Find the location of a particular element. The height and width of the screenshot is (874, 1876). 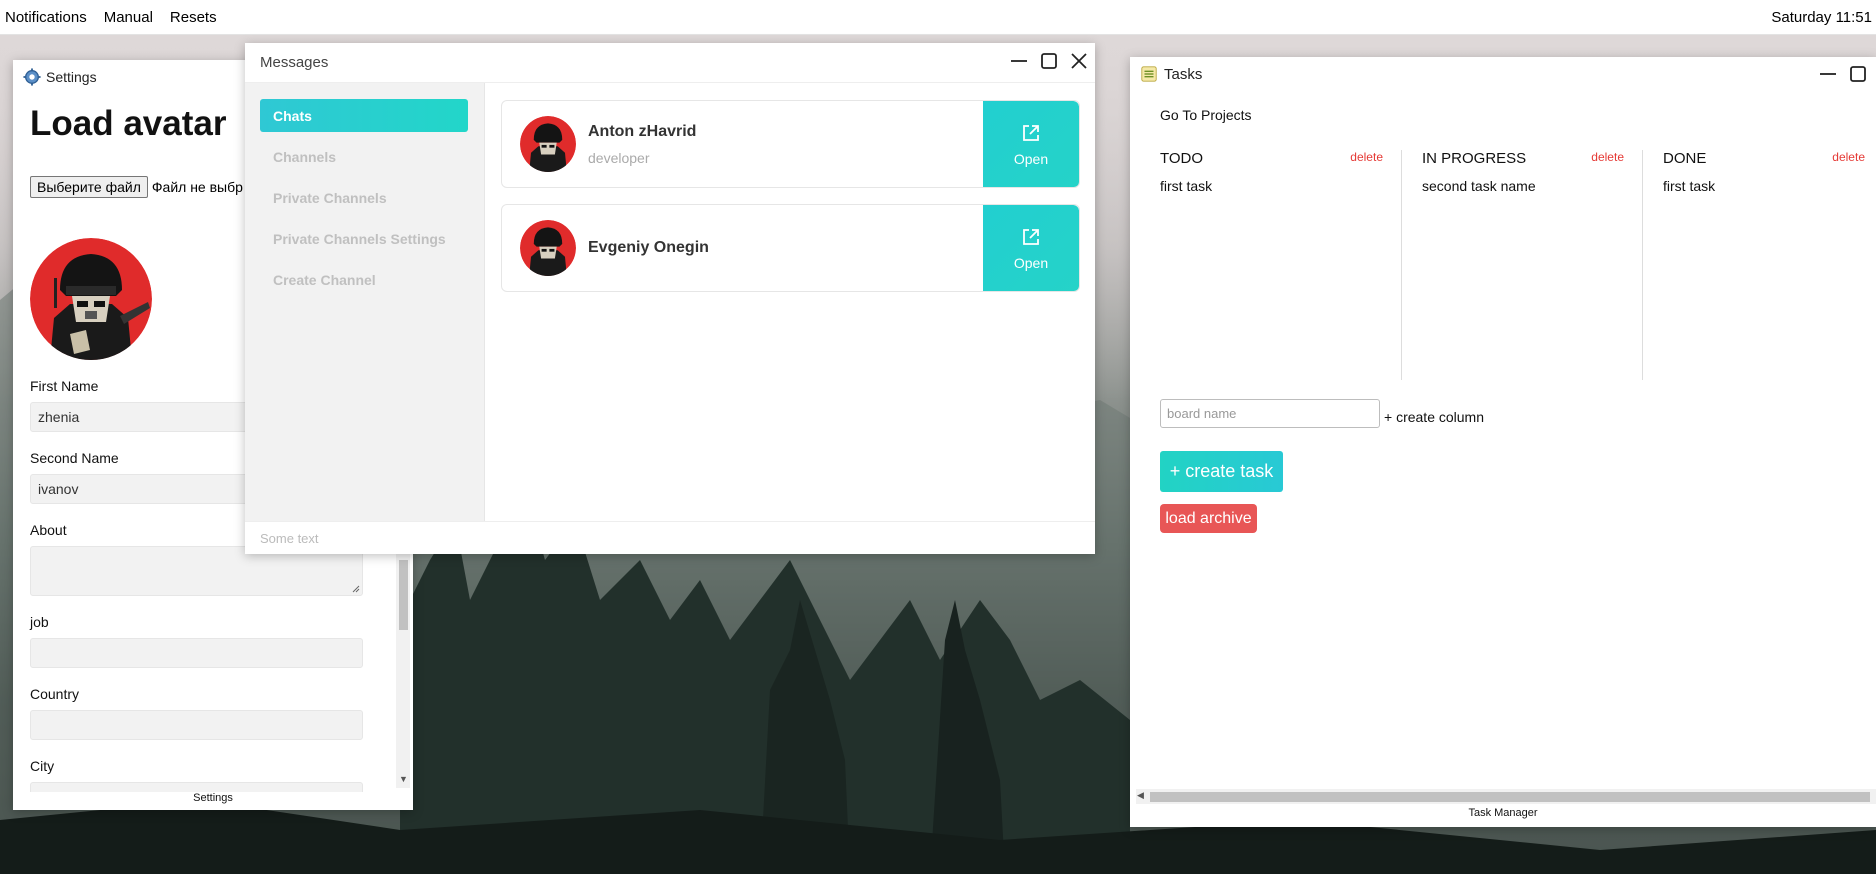

chat-item: Evgeniy Onegin Open is located at coordinates (790, 248).